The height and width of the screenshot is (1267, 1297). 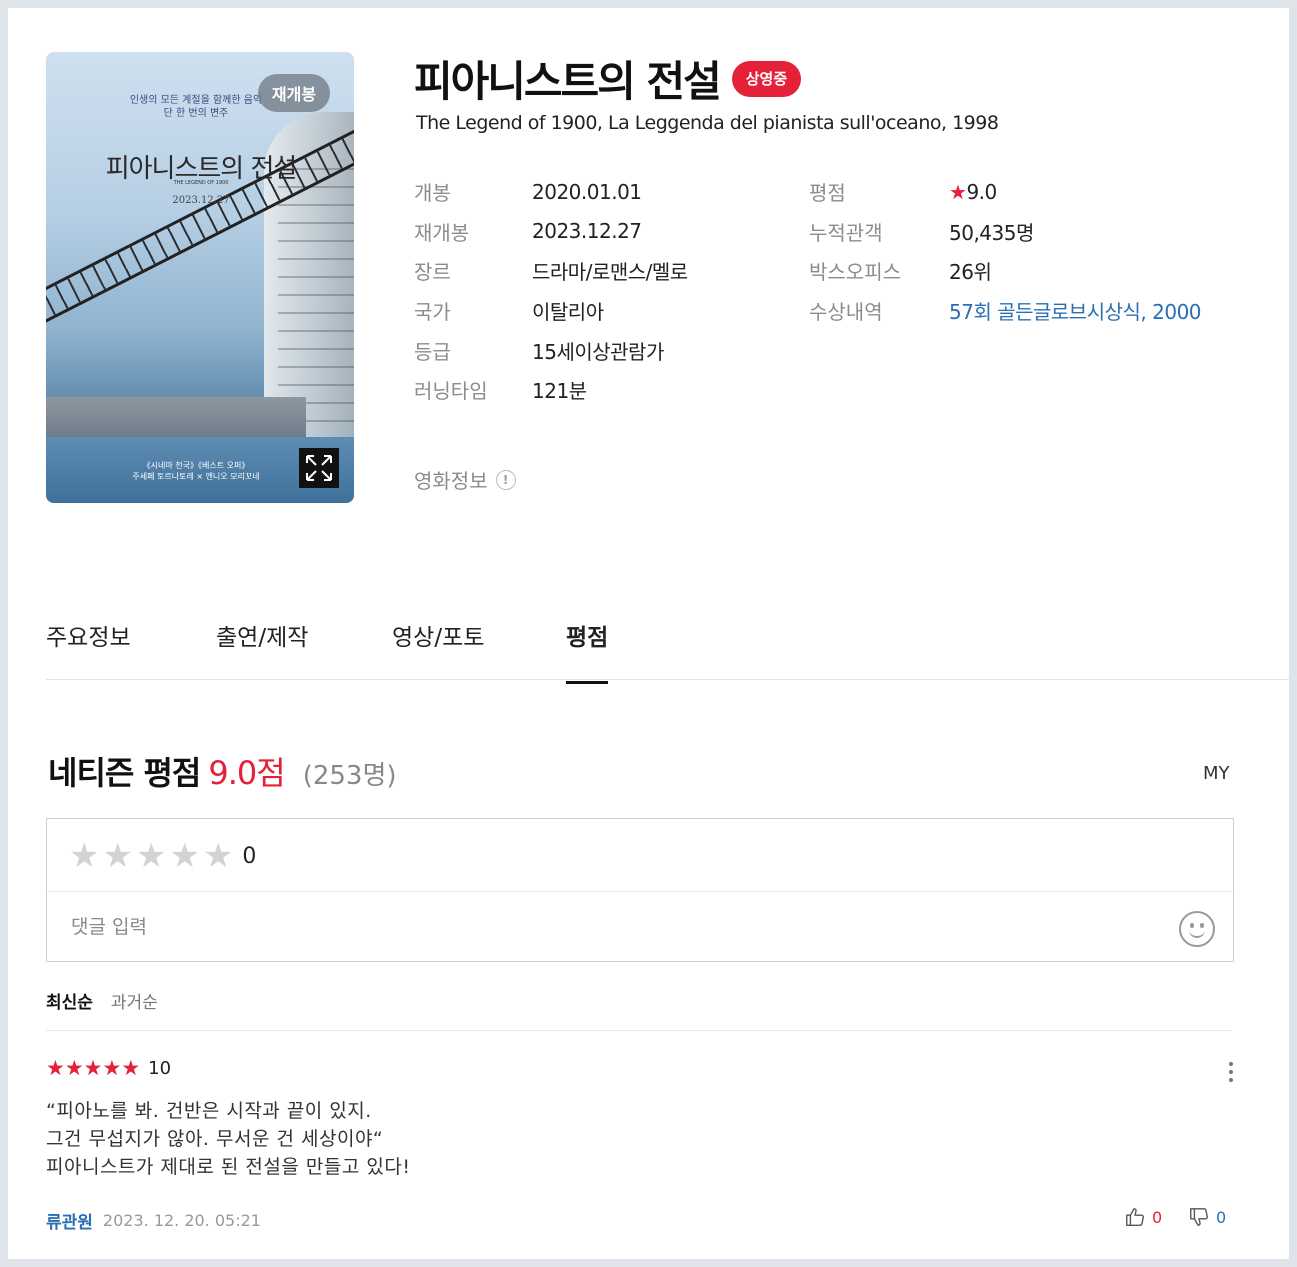 What do you see at coordinates (1075, 310) in the screenshot?
I see `award-link: 57회 골든글로브시상식, 2000` at bounding box center [1075, 310].